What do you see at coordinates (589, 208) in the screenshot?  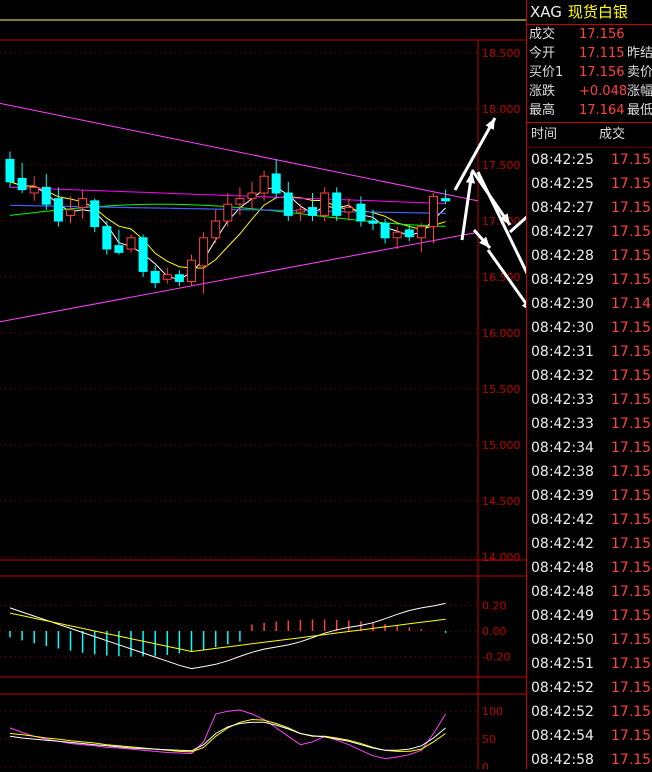 I see `tick-row: 08:42:27 17.150` at bounding box center [589, 208].